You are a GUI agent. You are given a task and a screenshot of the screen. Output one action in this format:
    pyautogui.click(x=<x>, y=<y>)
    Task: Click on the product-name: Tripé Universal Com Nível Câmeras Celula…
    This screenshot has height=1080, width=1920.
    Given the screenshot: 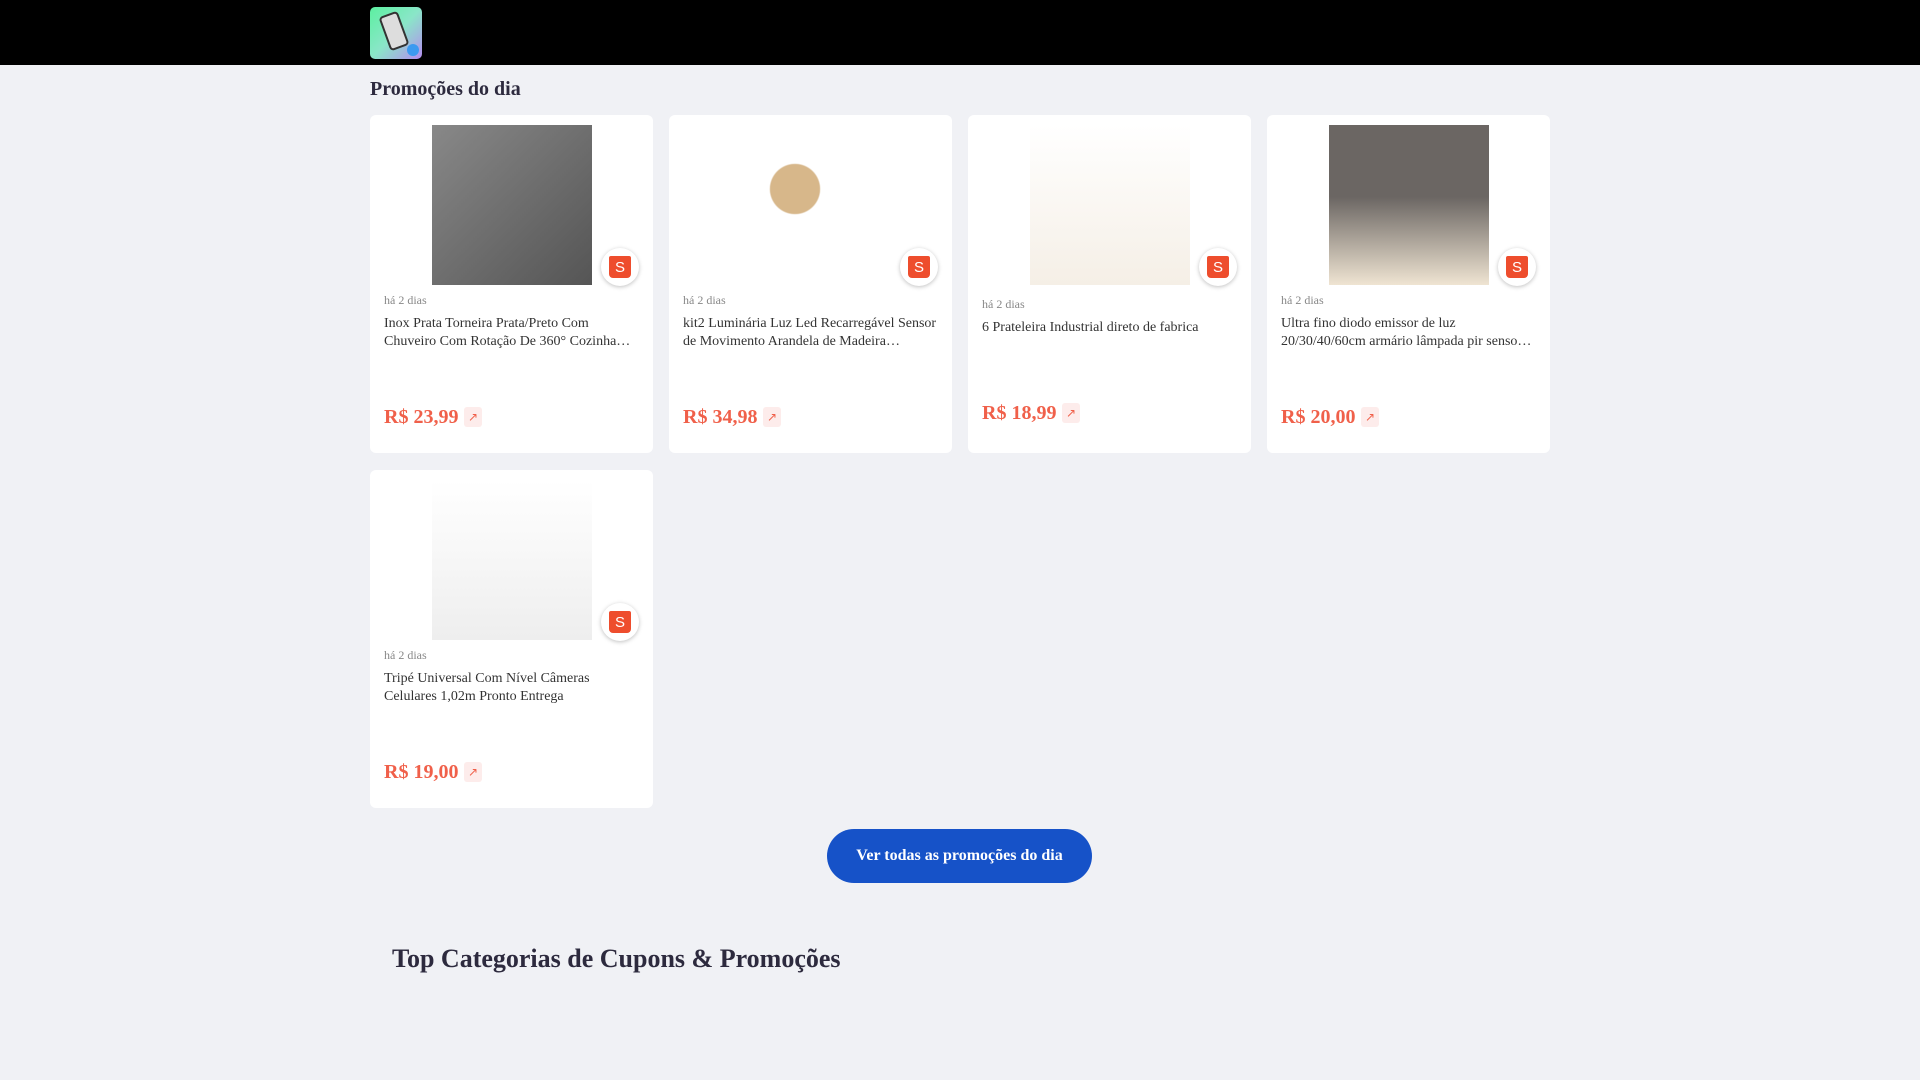 What is the action you would take?
    pyautogui.click(x=511, y=688)
    